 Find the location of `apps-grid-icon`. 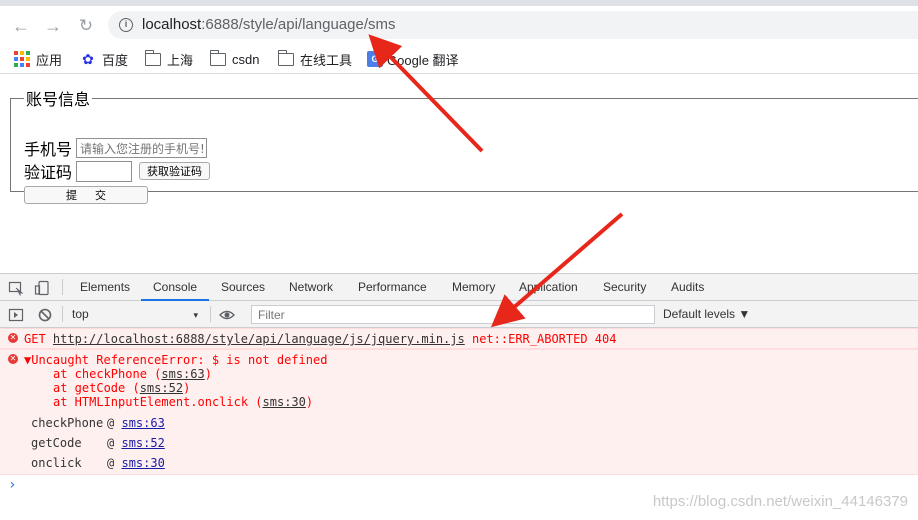

apps-grid-icon is located at coordinates (22, 59).